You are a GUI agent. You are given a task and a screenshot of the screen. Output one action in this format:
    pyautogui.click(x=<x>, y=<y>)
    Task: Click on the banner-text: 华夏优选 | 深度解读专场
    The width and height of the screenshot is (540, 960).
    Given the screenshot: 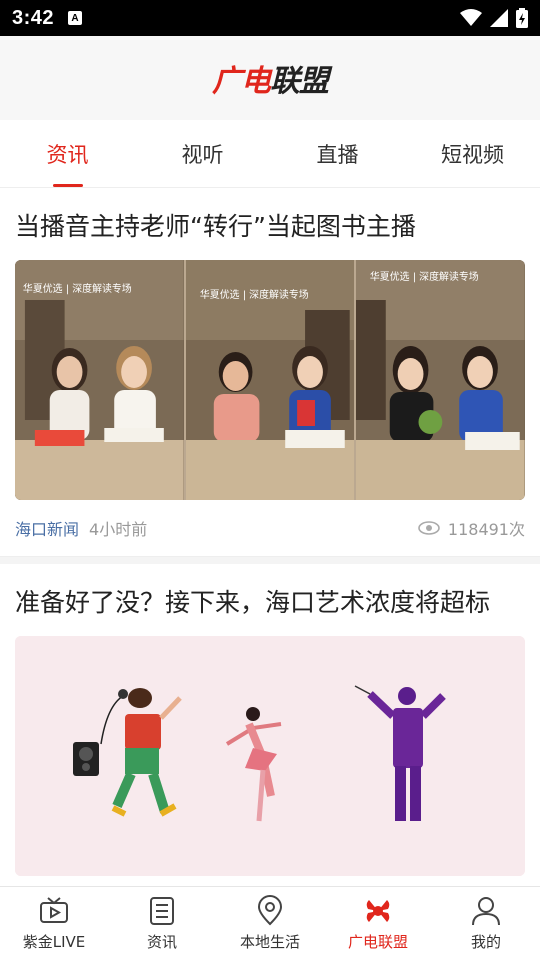 What is the action you would take?
    pyautogui.click(x=77, y=288)
    